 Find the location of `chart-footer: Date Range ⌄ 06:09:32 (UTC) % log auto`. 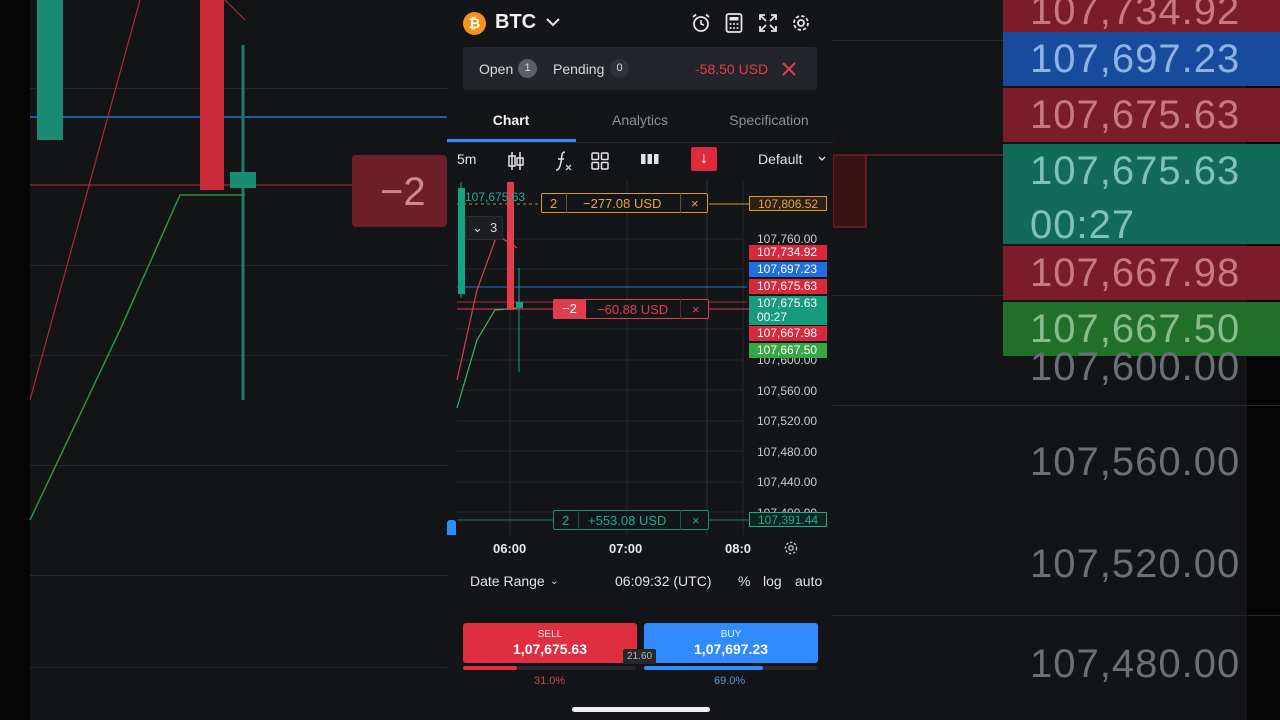

chart-footer: Date Range ⌄ 06:09:32 (UTC) % log auto is located at coordinates (640, 581).